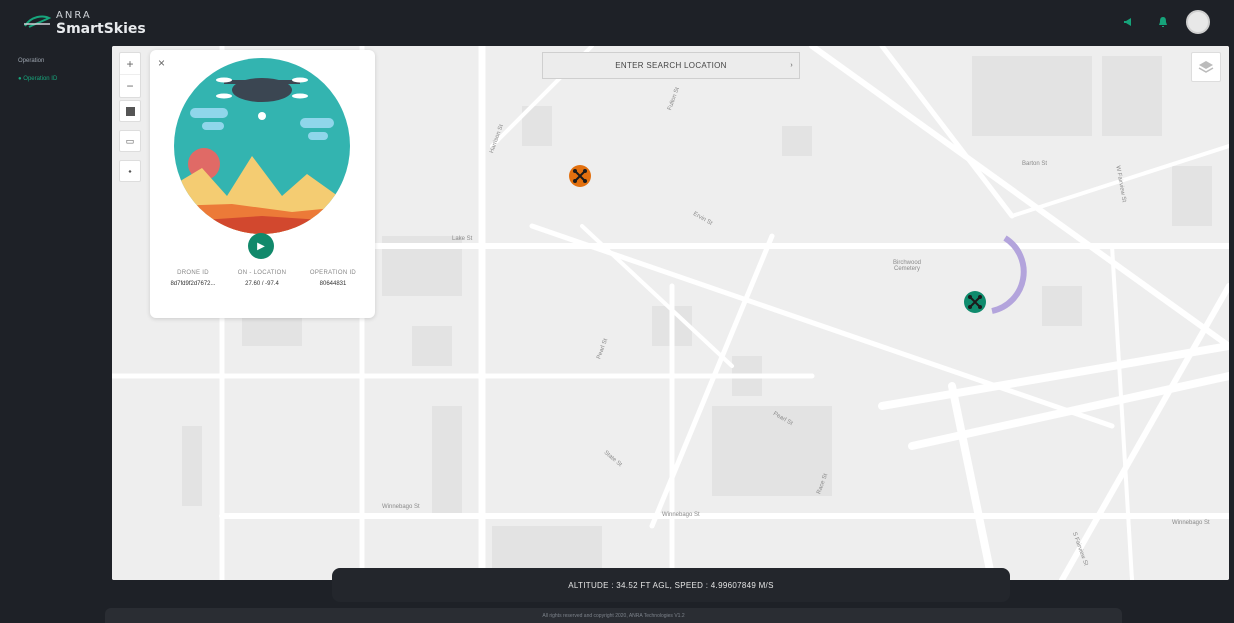 The width and height of the screenshot is (1234, 623). Describe the element at coordinates (193, 273) in the screenshot. I see `drone-id-label: DRONE ID` at that location.